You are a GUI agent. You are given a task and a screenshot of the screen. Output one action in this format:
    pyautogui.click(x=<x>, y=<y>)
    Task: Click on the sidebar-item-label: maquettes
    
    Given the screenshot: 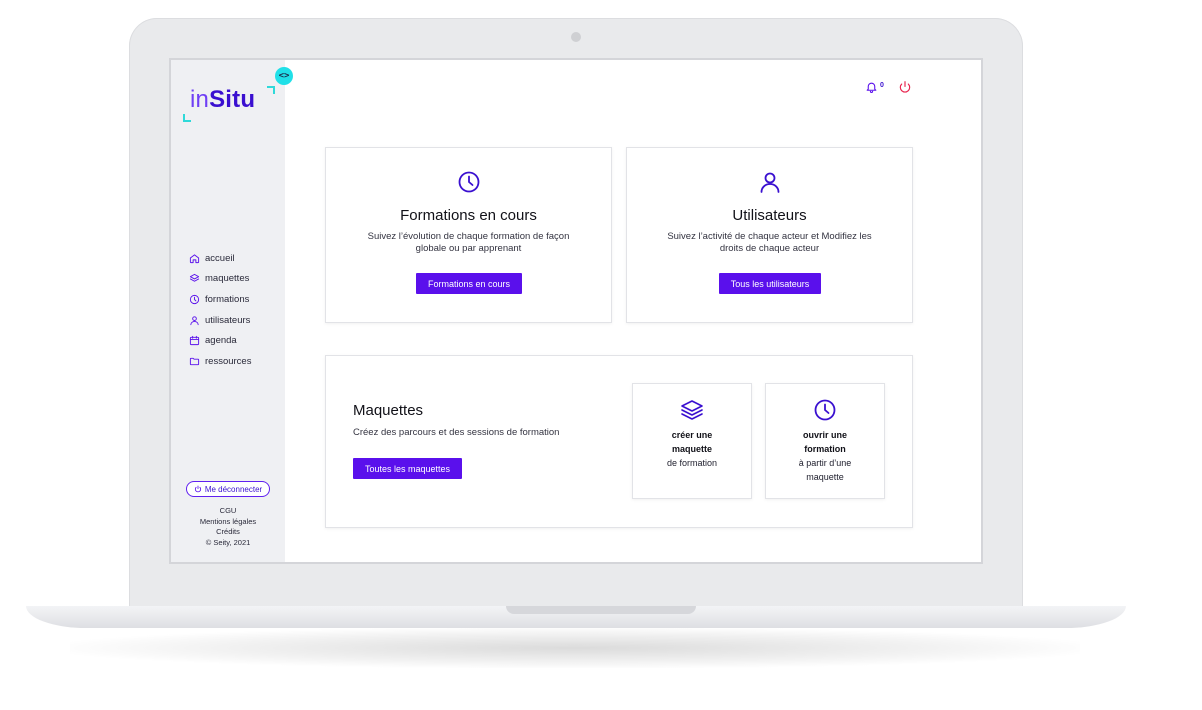 What is the action you would take?
    pyautogui.click(x=227, y=279)
    